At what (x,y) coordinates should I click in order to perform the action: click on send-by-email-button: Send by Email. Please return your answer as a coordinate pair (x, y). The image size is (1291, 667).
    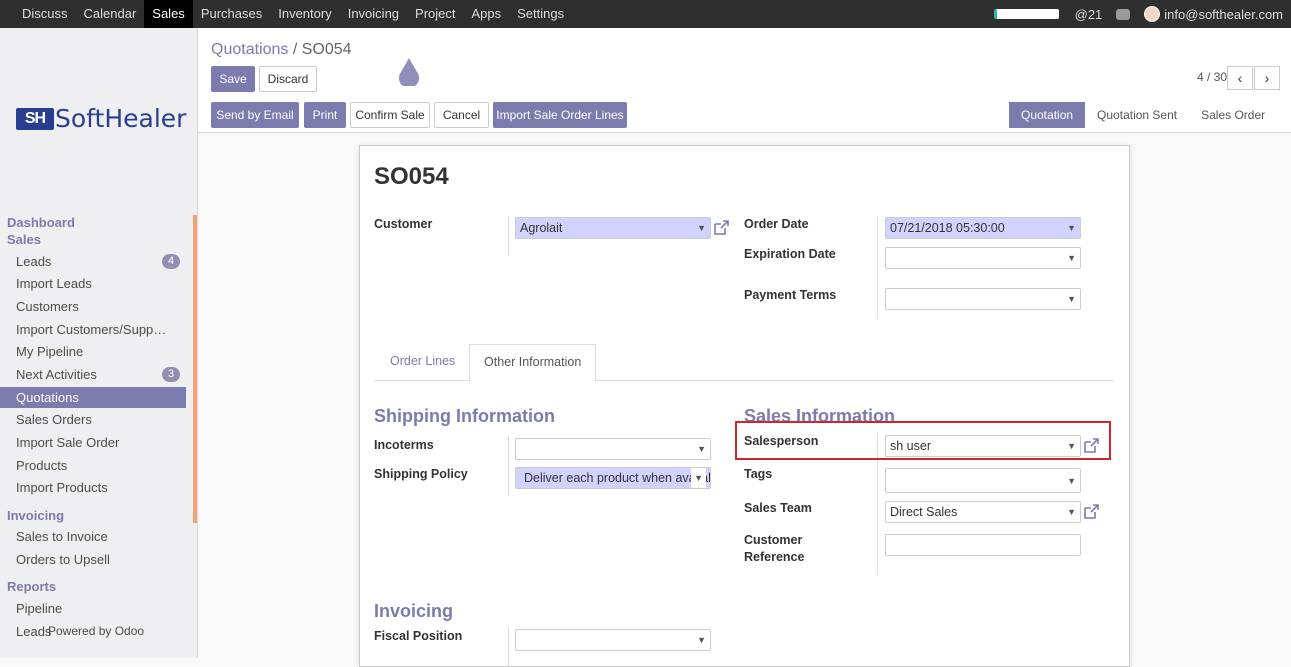
    Looking at the image, I should click on (255, 115).